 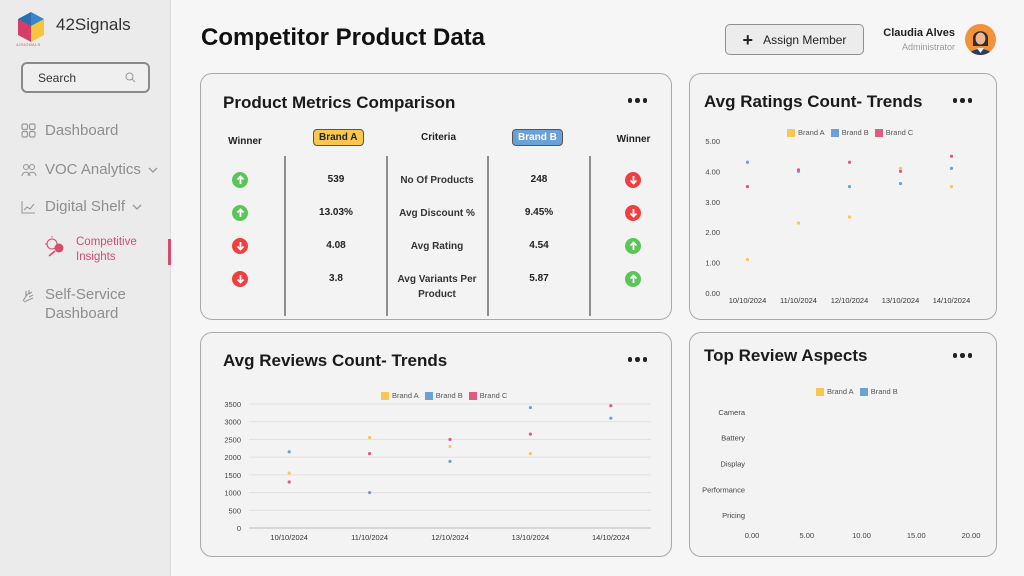 What do you see at coordinates (539, 212) in the screenshot?
I see `brand-b-value: 9.45%` at bounding box center [539, 212].